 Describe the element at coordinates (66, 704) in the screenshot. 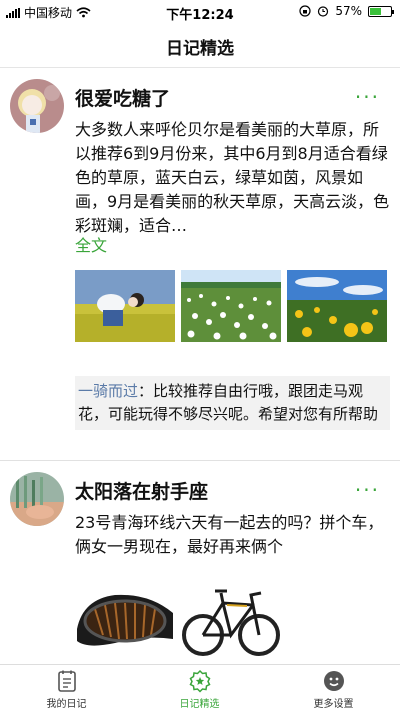

I see `tab-label: 我的日记` at that location.